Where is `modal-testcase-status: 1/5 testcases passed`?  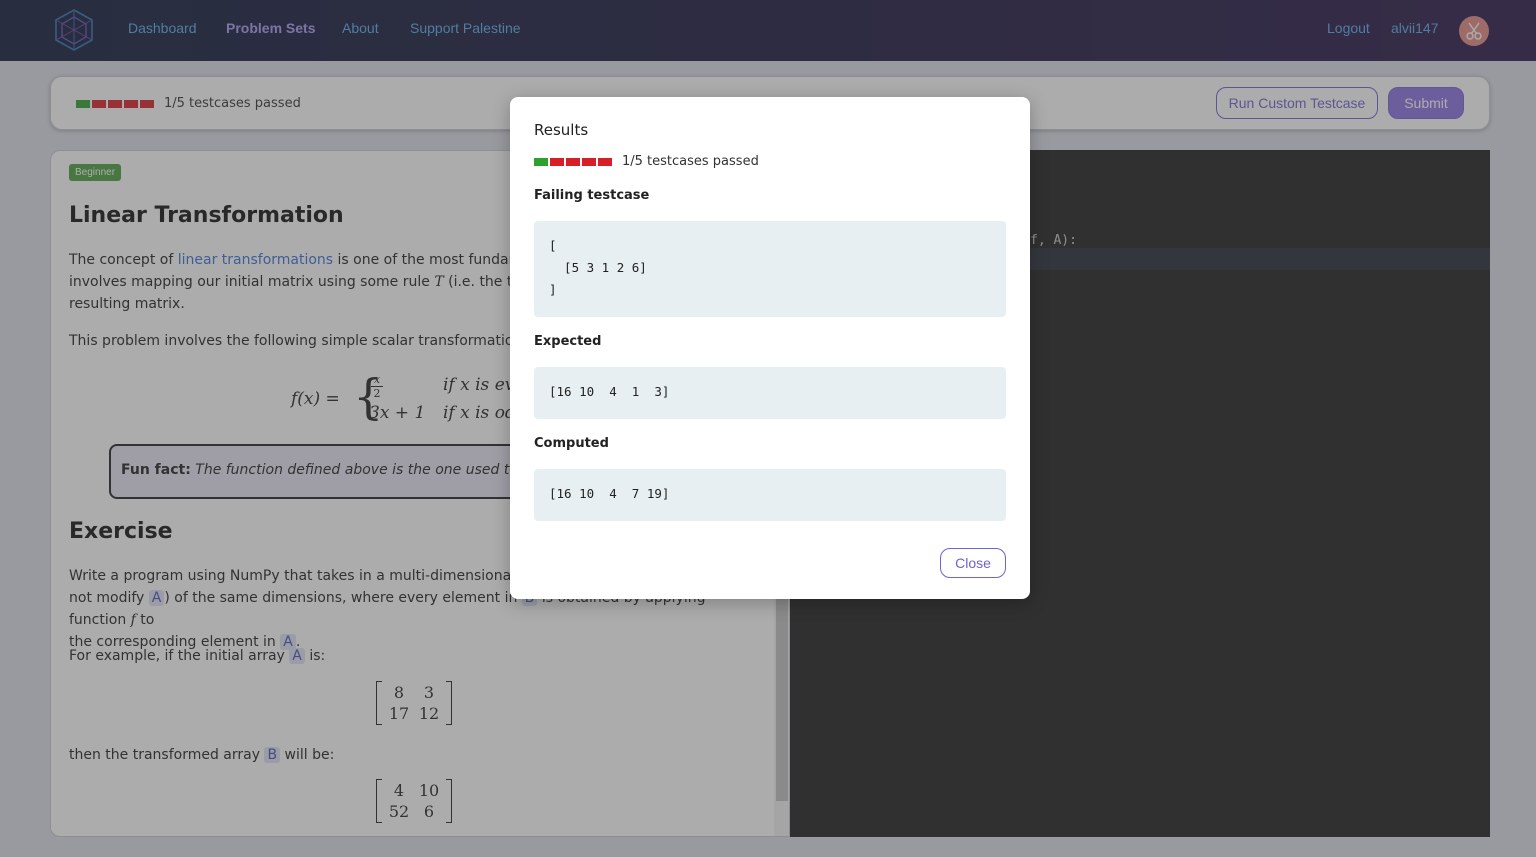 modal-testcase-status: 1/5 testcases passed is located at coordinates (646, 161).